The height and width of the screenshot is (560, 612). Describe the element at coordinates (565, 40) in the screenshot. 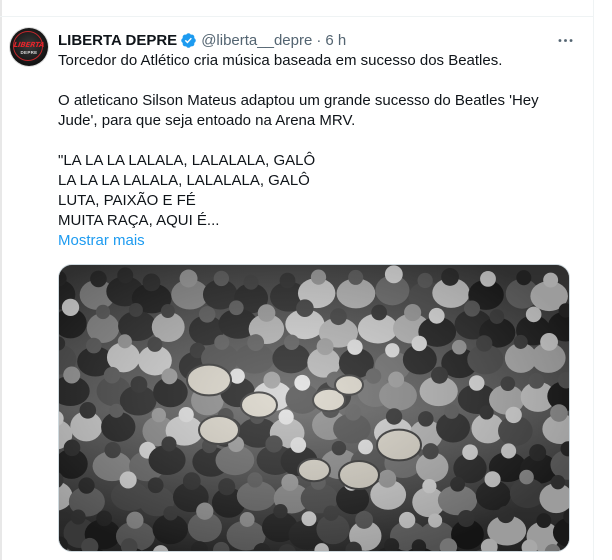

I see `more-options-icon` at that location.